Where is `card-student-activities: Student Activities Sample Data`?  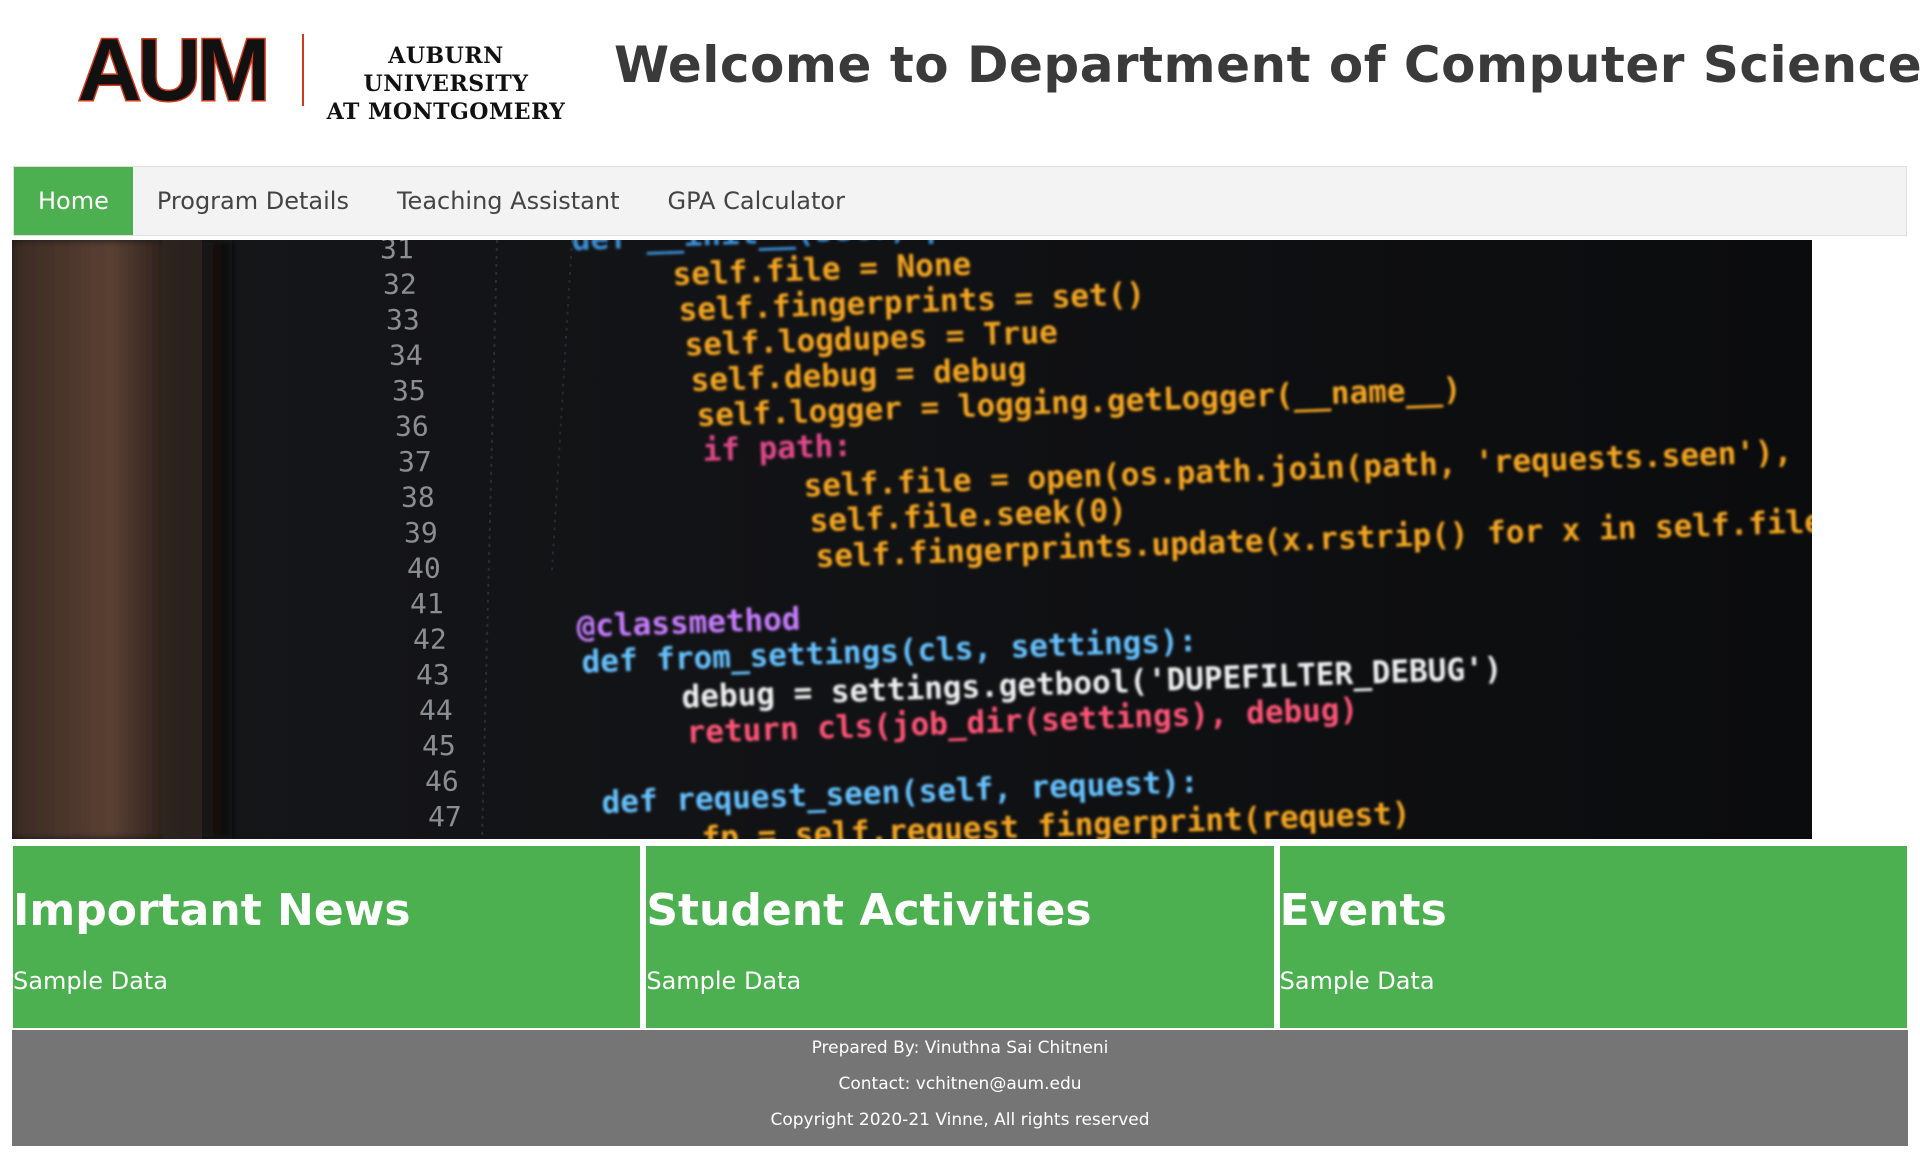 card-student-activities: Student Activities Sample Data is located at coordinates (960, 937).